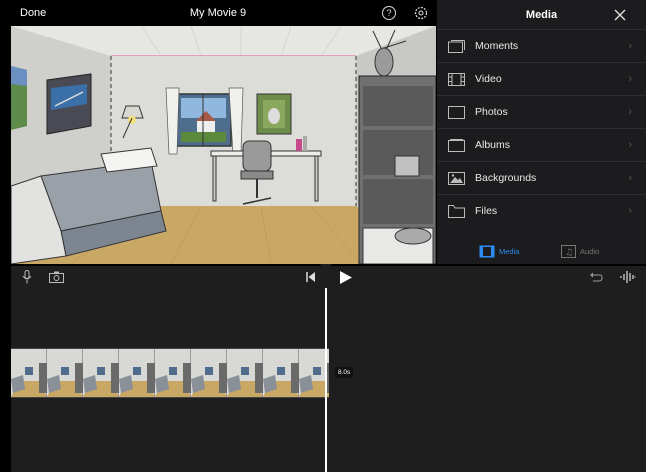 This screenshot has width=646, height=472. What do you see at coordinates (620, 15) in the screenshot?
I see `close-icon` at bounding box center [620, 15].